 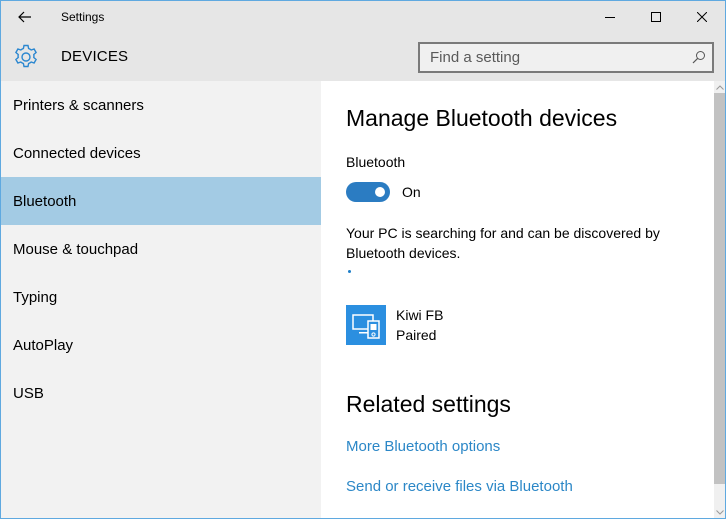 I want to click on page-header: DEVICES, so click(x=363, y=57).